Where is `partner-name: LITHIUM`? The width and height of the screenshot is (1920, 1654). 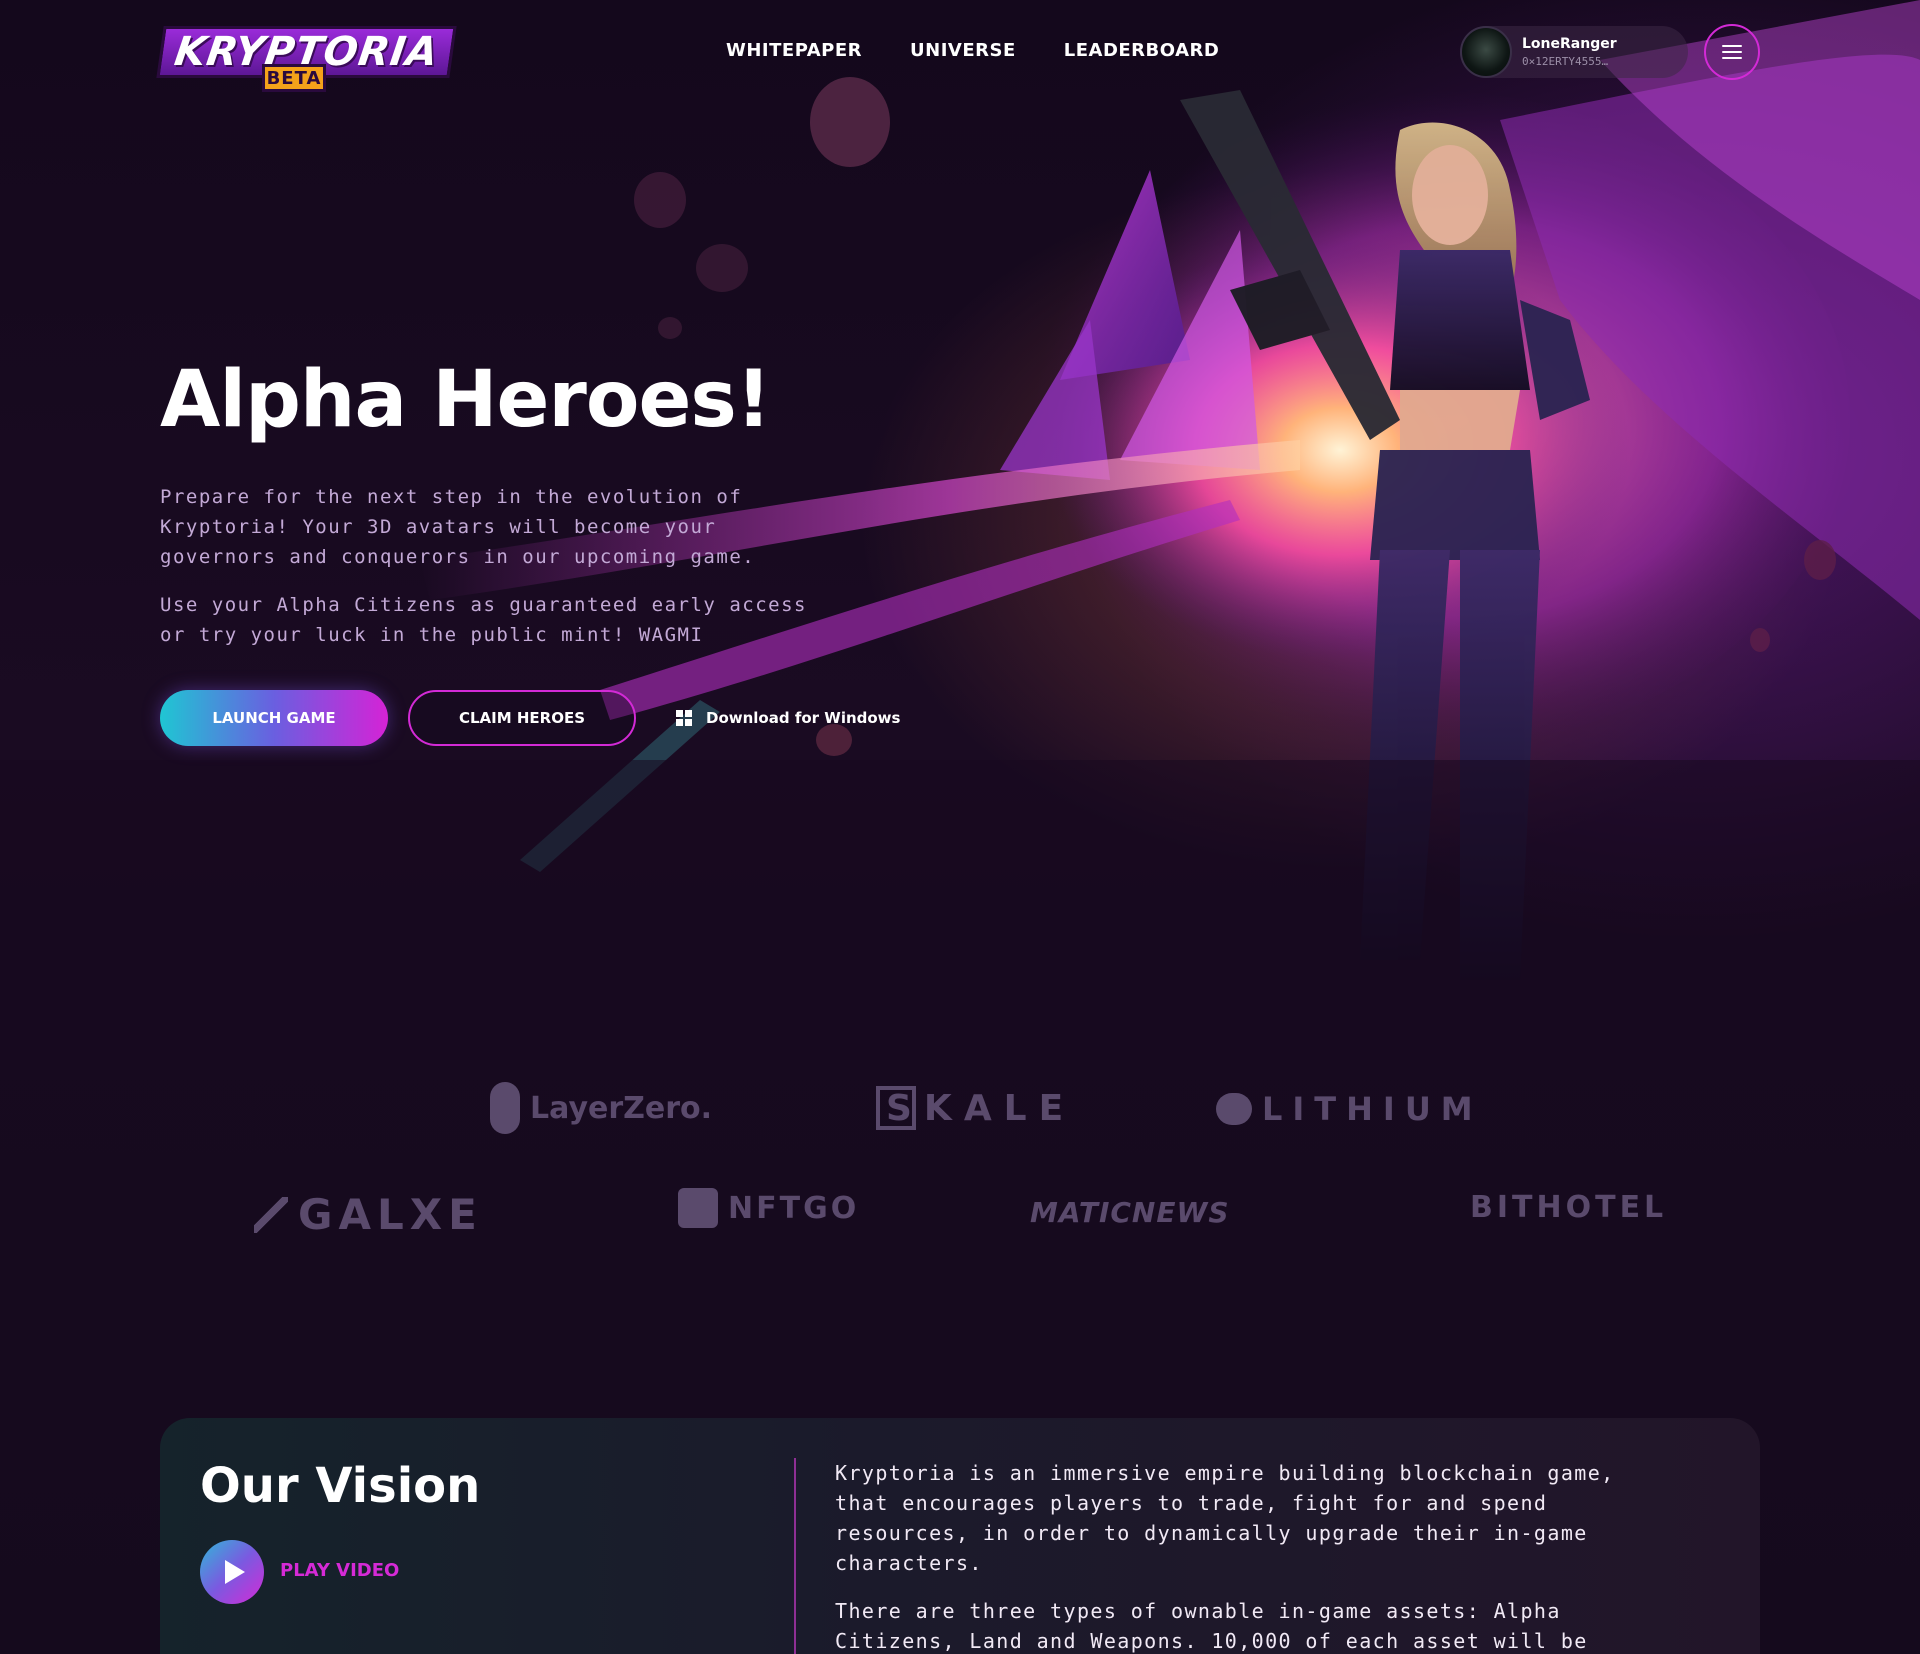
partner-name: LITHIUM is located at coordinates (1372, 1109).